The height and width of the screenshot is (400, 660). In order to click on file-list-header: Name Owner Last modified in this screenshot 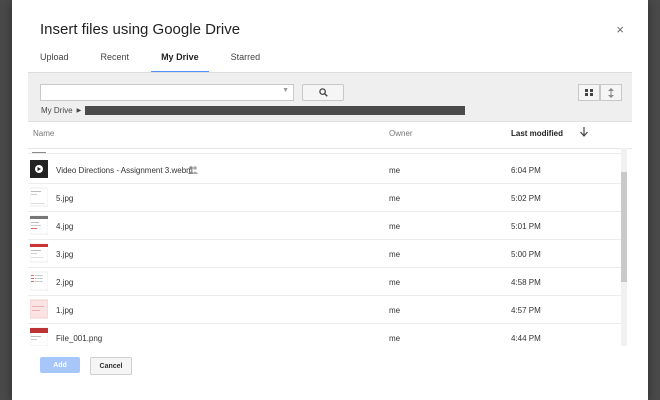, I will do `click(330, 134)`.